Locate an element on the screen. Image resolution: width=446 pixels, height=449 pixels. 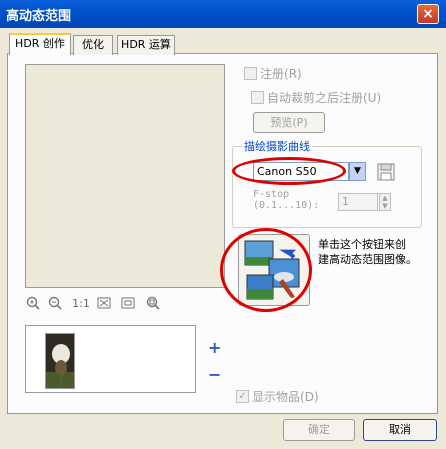
zoom-region-icon is located at coordinates (153, 304).